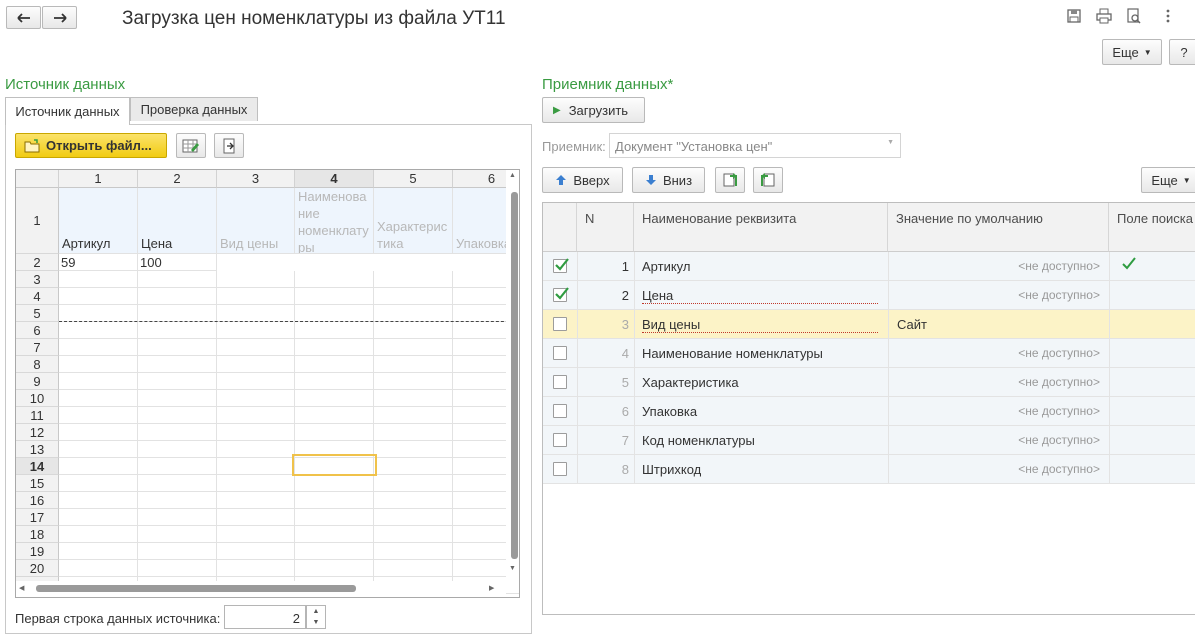 This screenshot has width=1195, height=634. I want to click on preview-icon, so click(1134, 16).